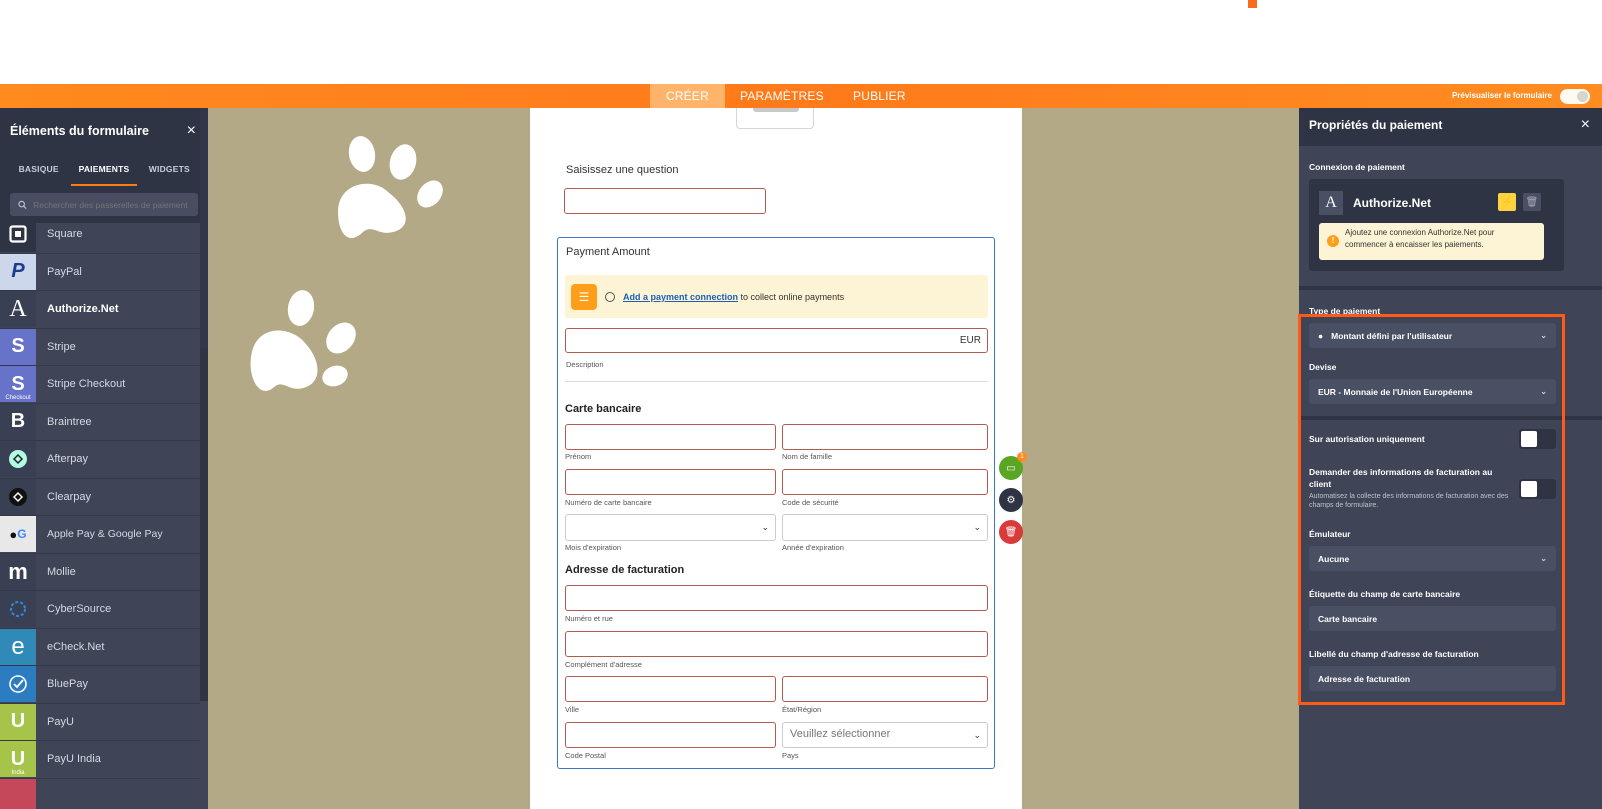 Image resolution: width=1602 pixels, height=809 pixels. Describe the element at coordinates (810, 502) in the screenshot. I see `security-code-label: Code de sécurité` at that location.